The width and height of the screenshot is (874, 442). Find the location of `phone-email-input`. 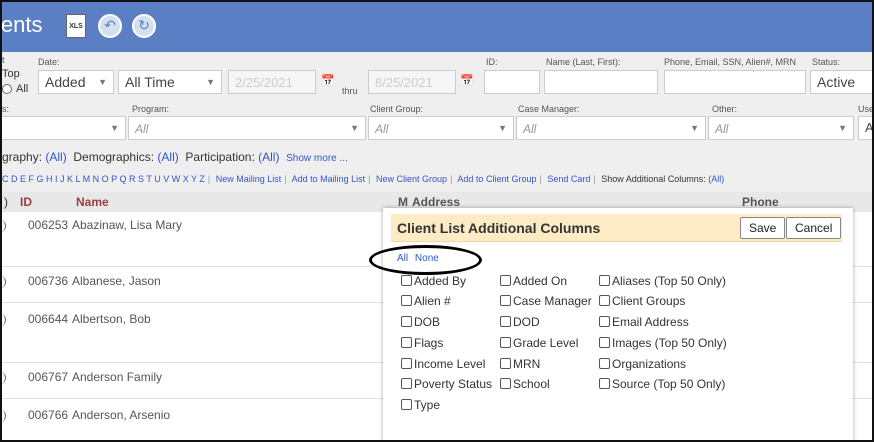

phone-email-input is located at coordinates (735, 82).